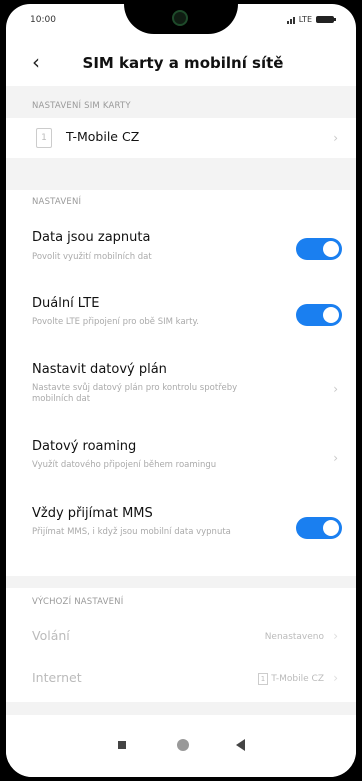 The image size is (362, 781). I want to click on internet-value: T-Mobile CZ, so click(297, 679).